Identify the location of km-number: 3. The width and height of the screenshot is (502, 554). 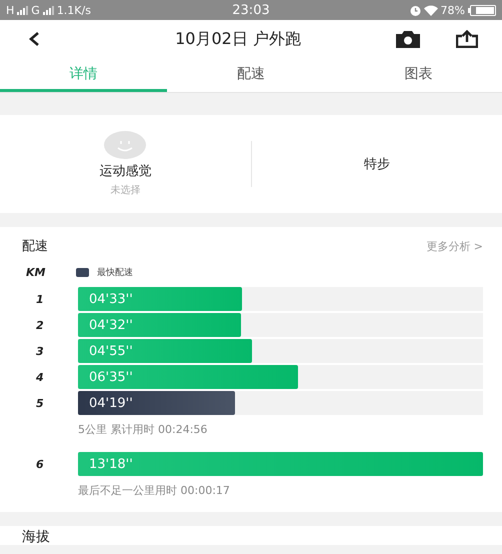
(40, 351).